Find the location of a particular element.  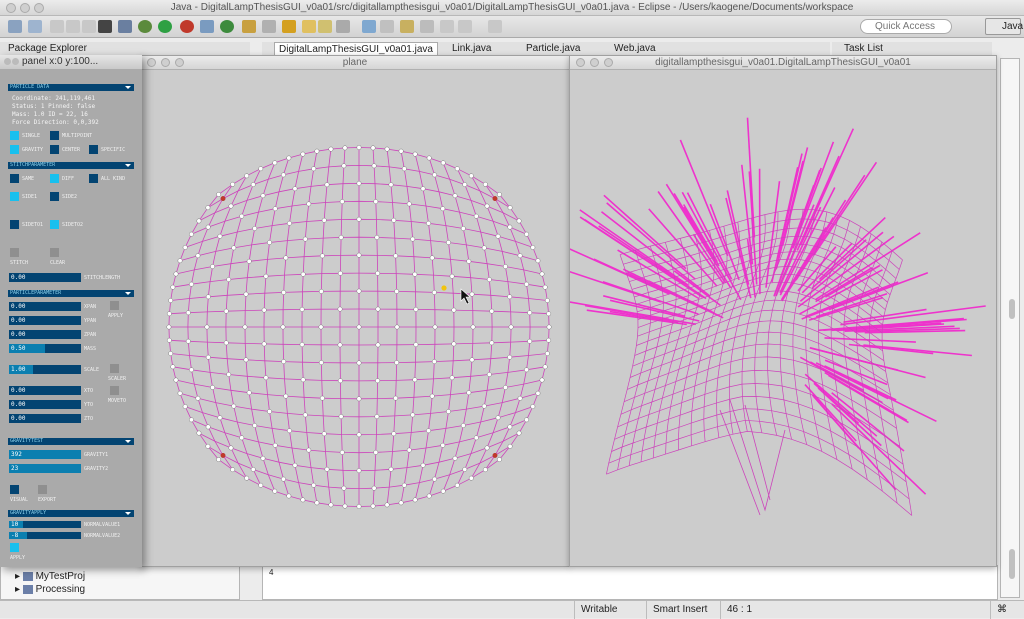

command-icon: ⌘ is located at coordinates (1007, 610).